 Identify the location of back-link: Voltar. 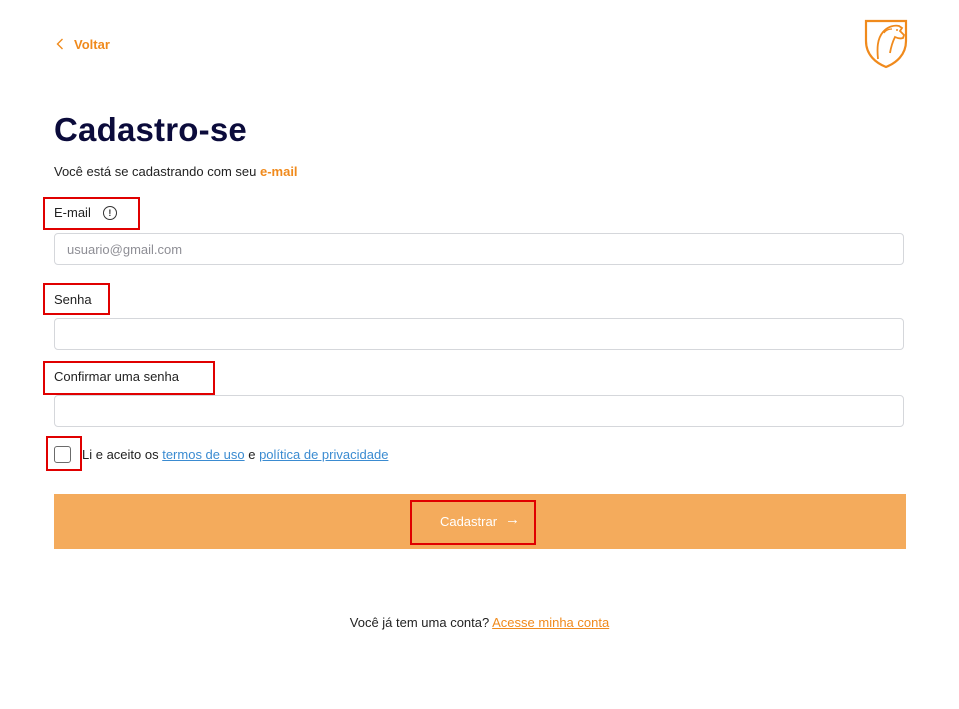
(83, 44).